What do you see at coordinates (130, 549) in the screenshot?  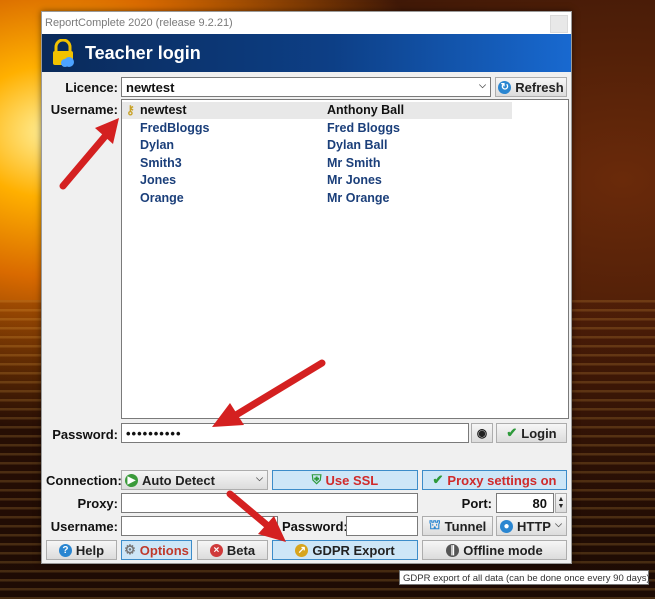 I see `gear-icon: ⚙` at bounding box center [130, 549].